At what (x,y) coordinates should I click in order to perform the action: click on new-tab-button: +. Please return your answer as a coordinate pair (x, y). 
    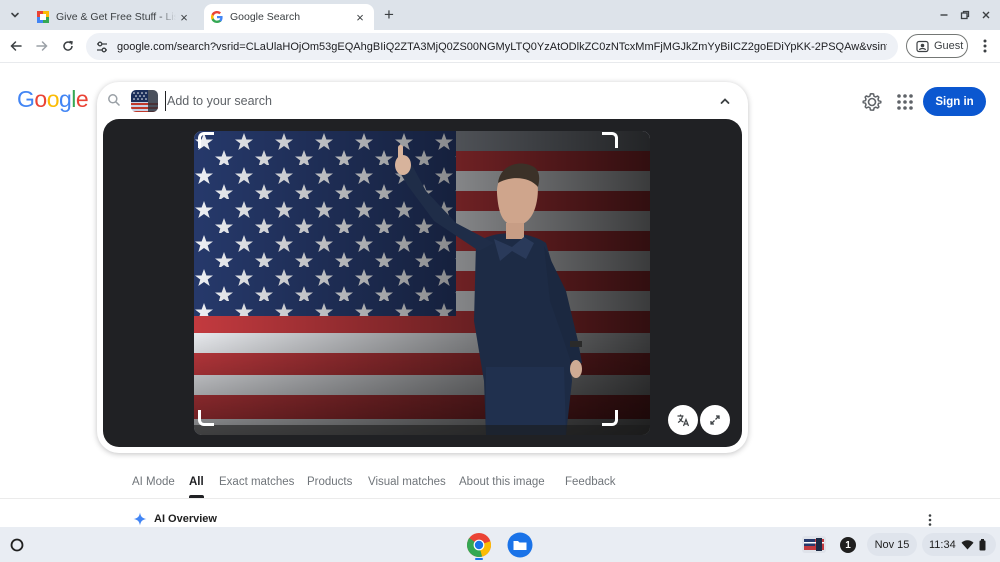
    Looking at the image, I should click on (389, 15).